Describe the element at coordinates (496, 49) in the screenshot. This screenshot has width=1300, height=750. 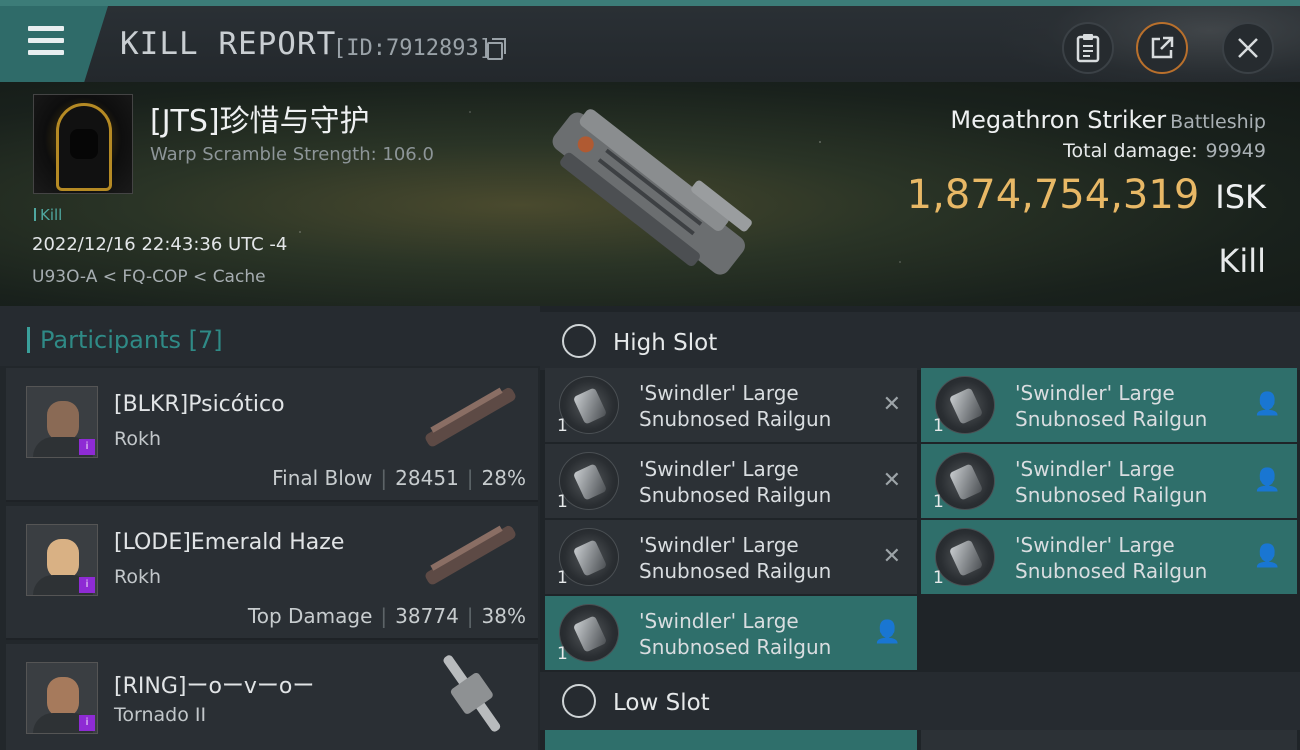
I see `copy-icon` at that location.